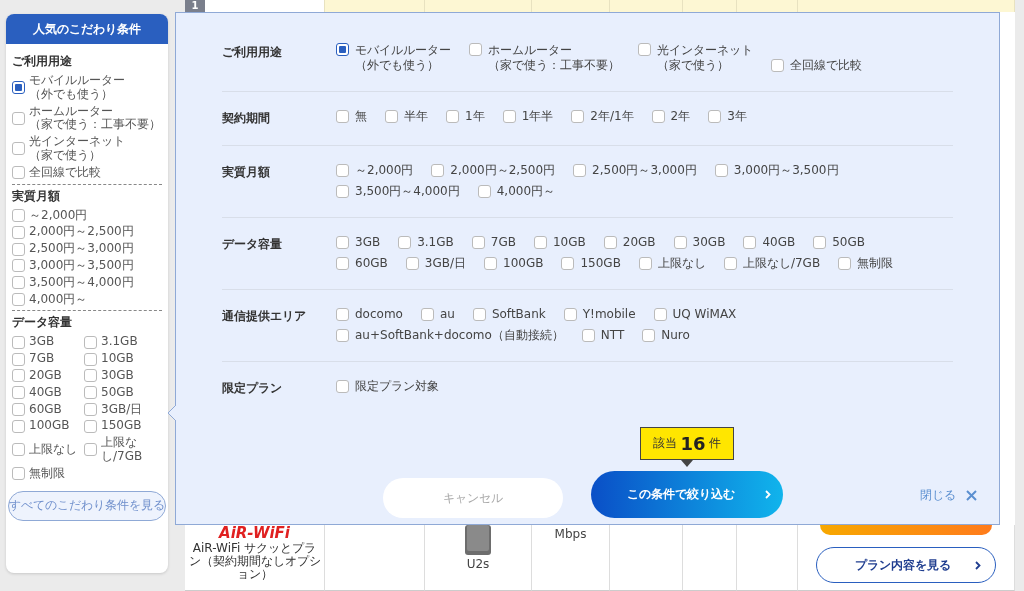 The height and width of the screenshot is (591, 1024). Describe the element at coordinates (639, 242) in the screenshot. I see `option-label: 20GB` at that location.